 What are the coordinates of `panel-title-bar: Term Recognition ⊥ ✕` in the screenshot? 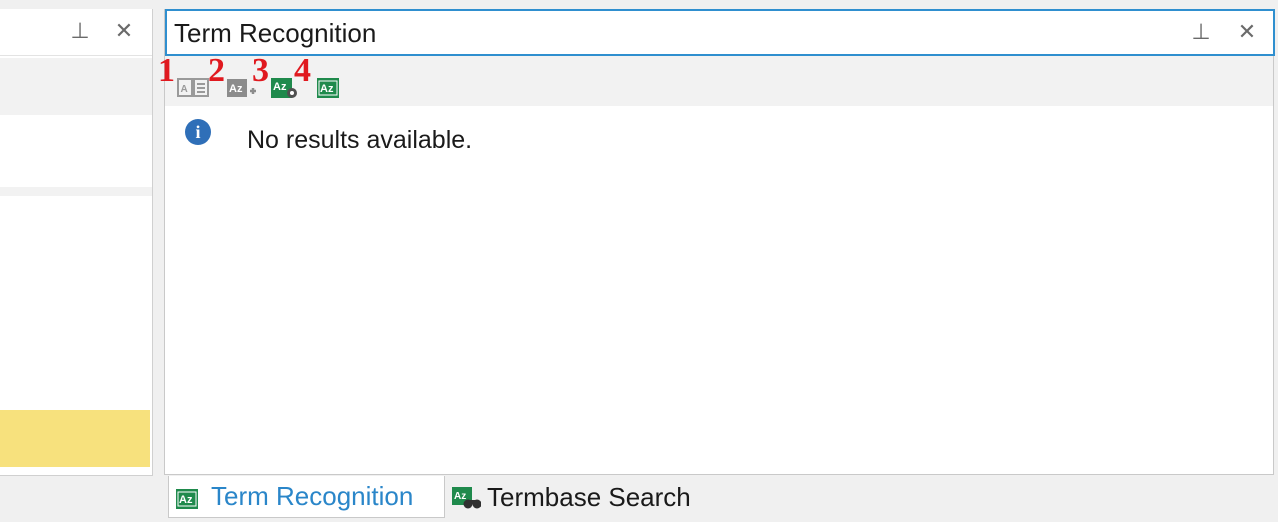 It's located at (720, 32).